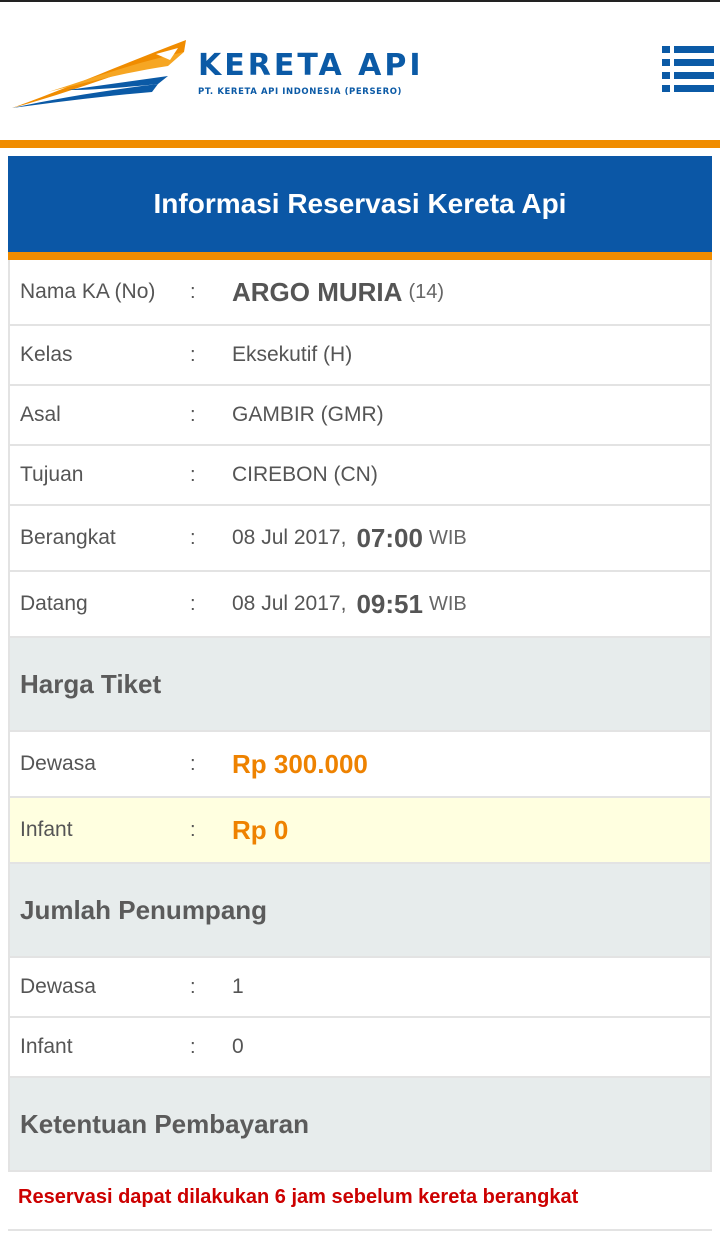 This screenshot has width=720, height=1233. I want to click on infant-price-label: Infant, so click(46, 829).